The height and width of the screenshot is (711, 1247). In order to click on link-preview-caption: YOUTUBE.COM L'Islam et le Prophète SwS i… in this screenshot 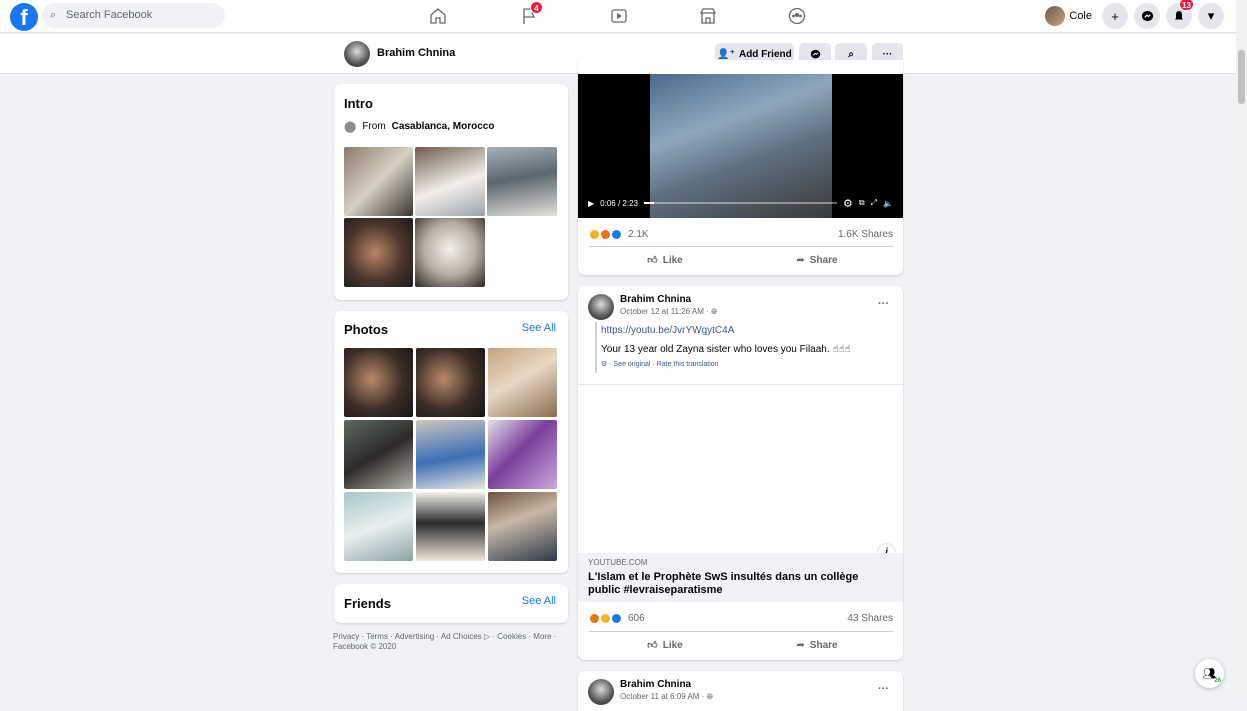, I will do `click(740, 577)`.